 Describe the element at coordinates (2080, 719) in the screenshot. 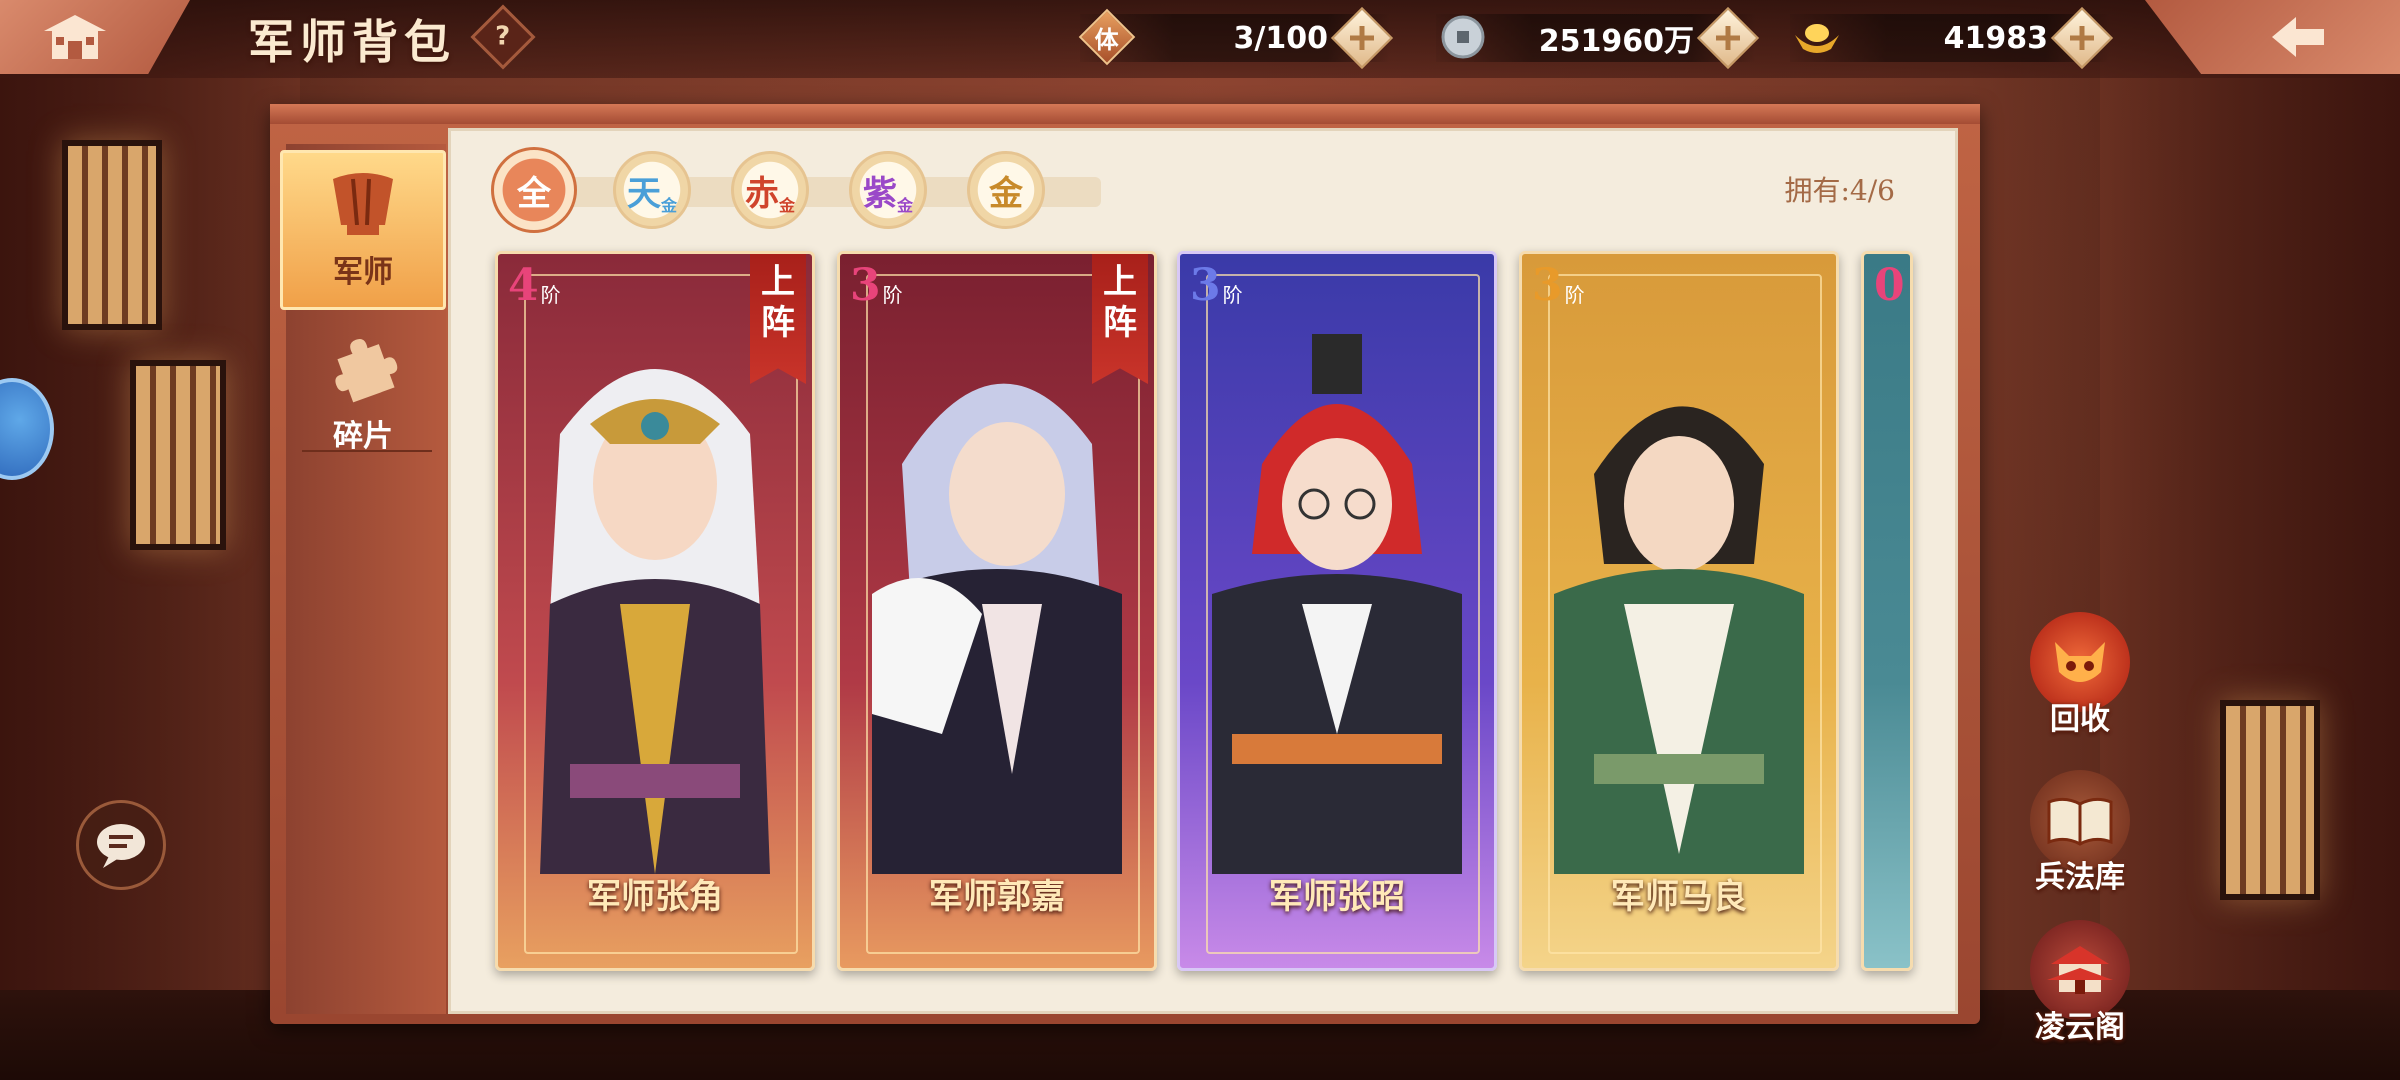

I see `recycle-label: 回收` at that location.